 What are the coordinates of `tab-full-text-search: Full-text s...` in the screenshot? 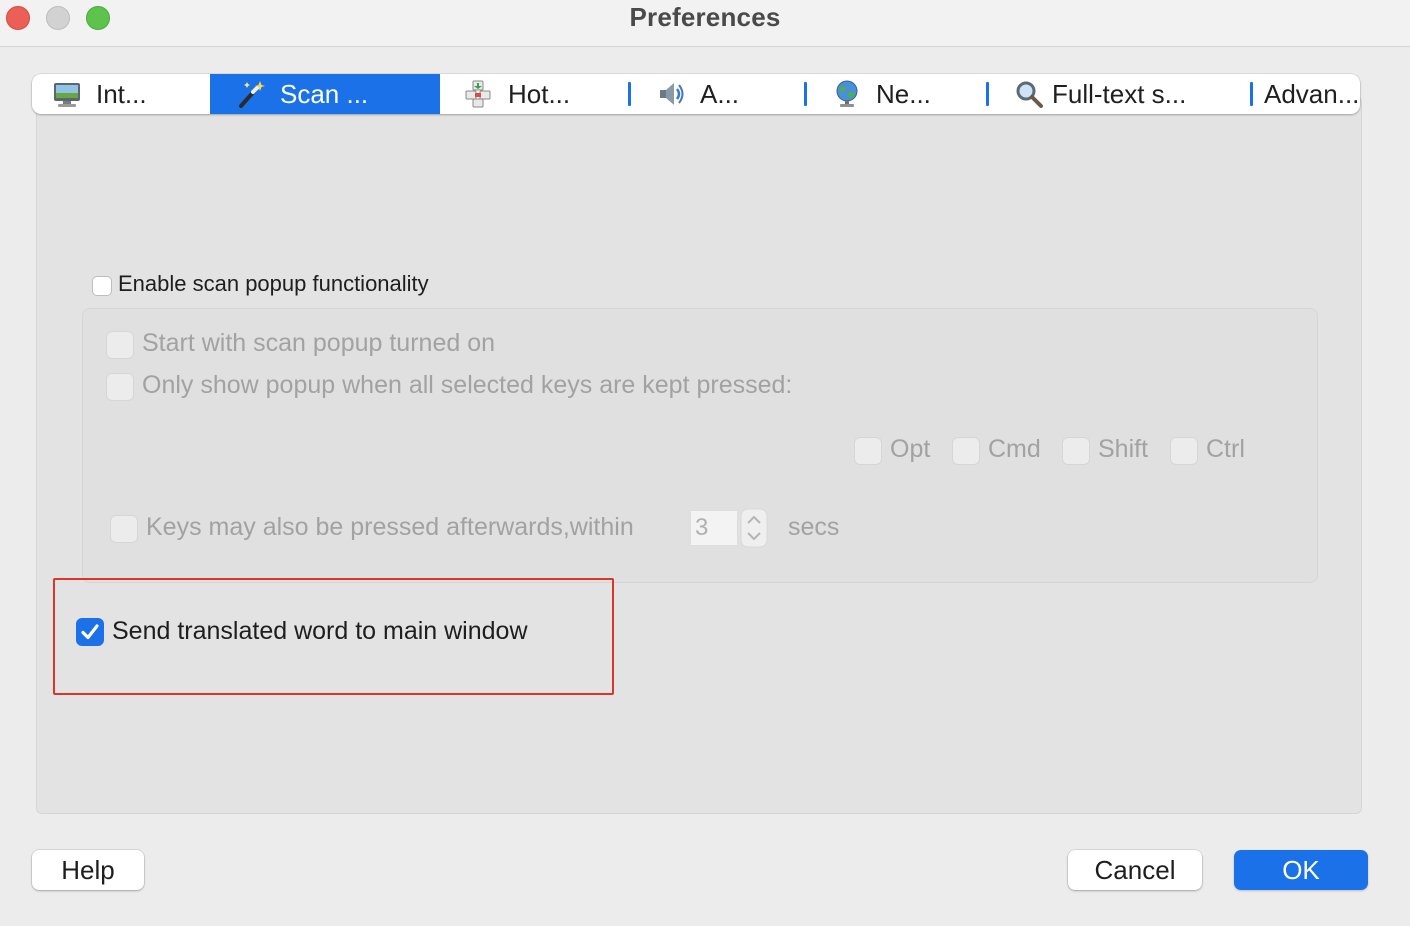 It's located at (1122, 94).